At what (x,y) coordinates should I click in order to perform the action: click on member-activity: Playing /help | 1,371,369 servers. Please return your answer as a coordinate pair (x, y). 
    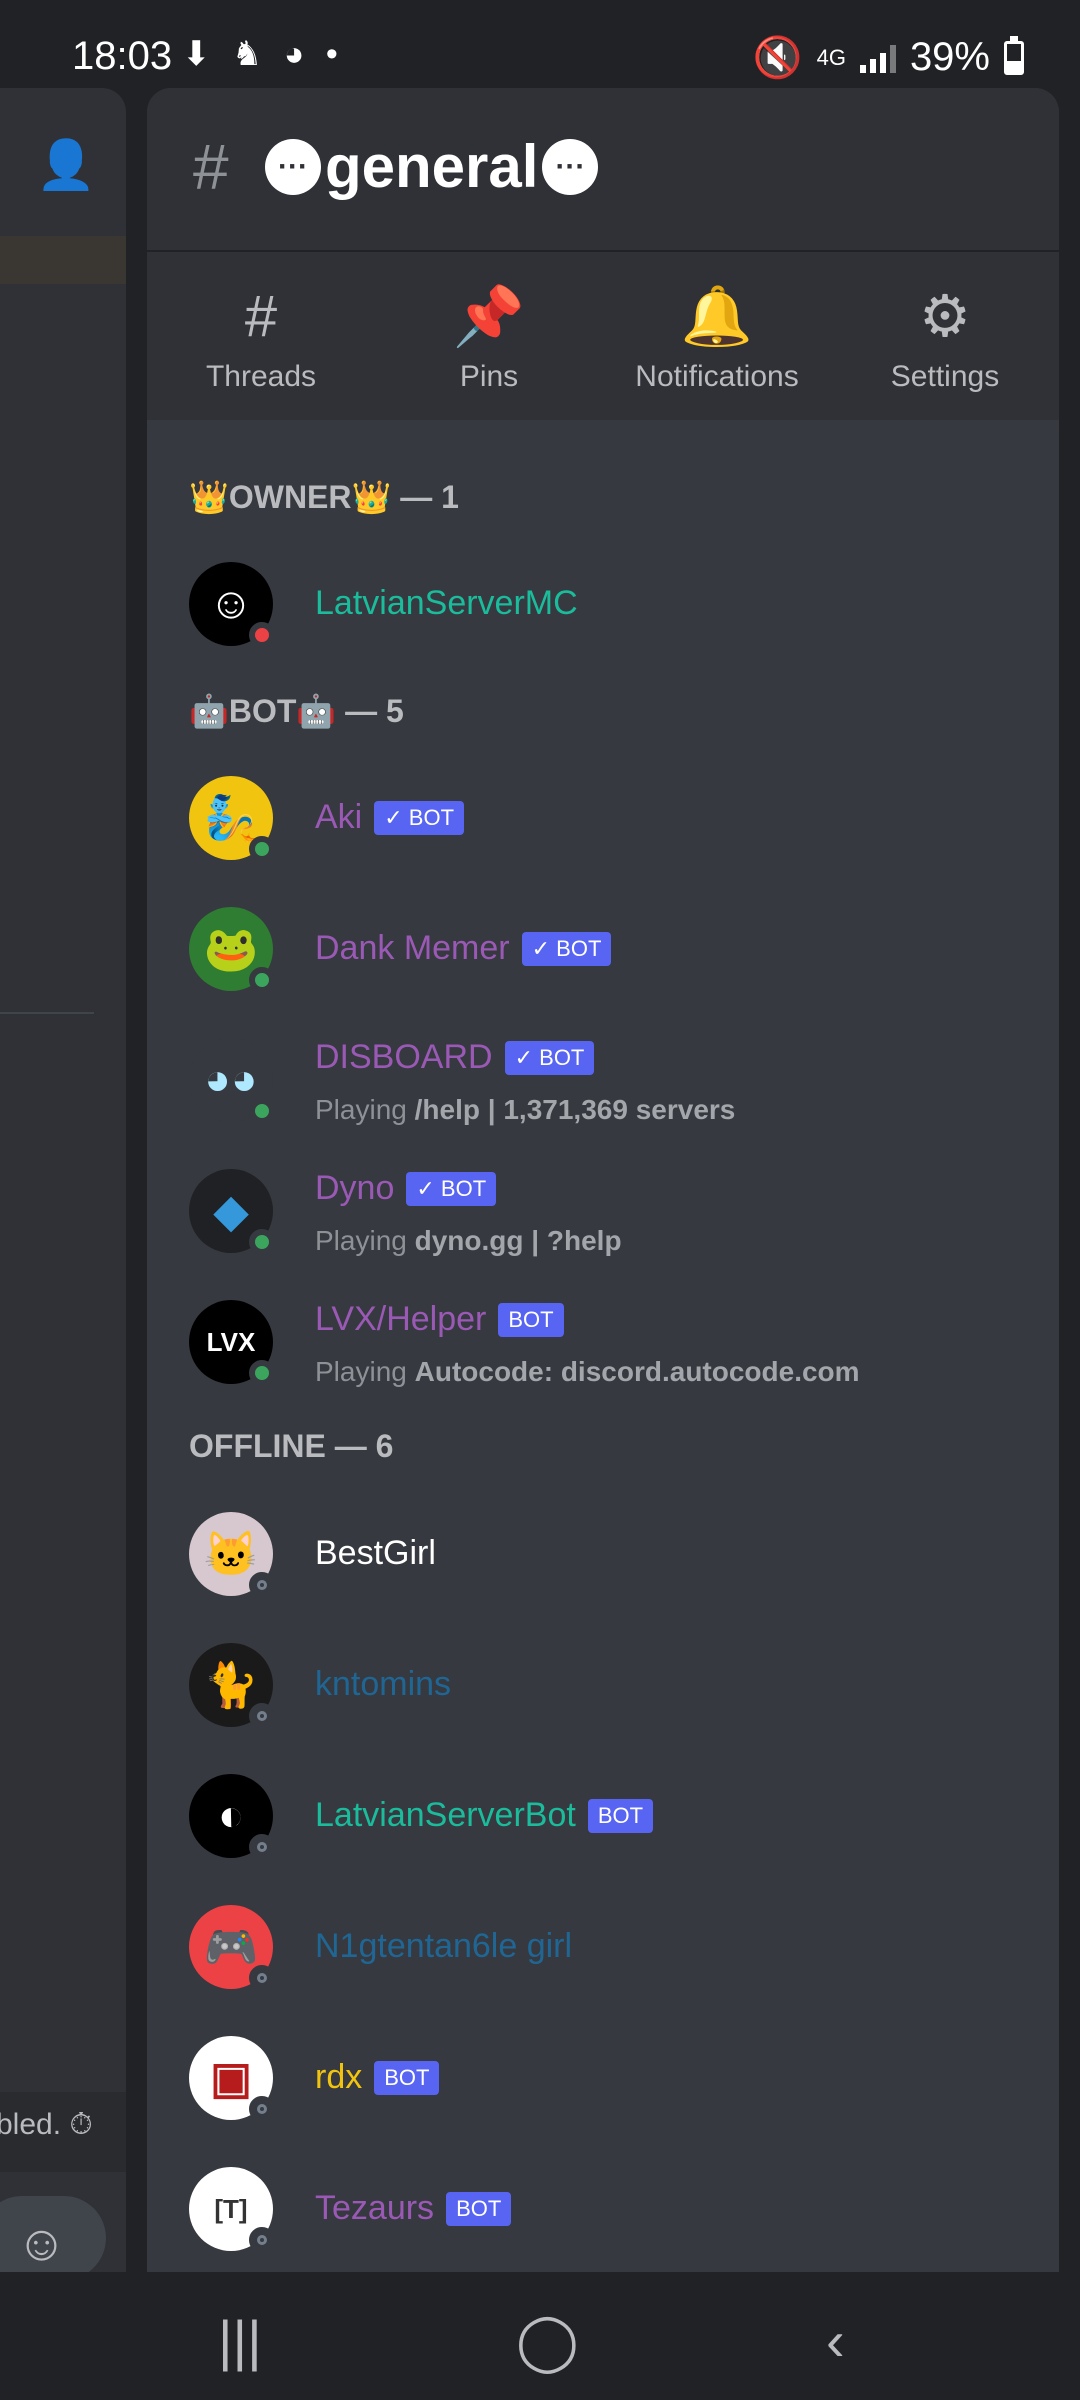
    Looking at the image, I should click on (525, 1110).